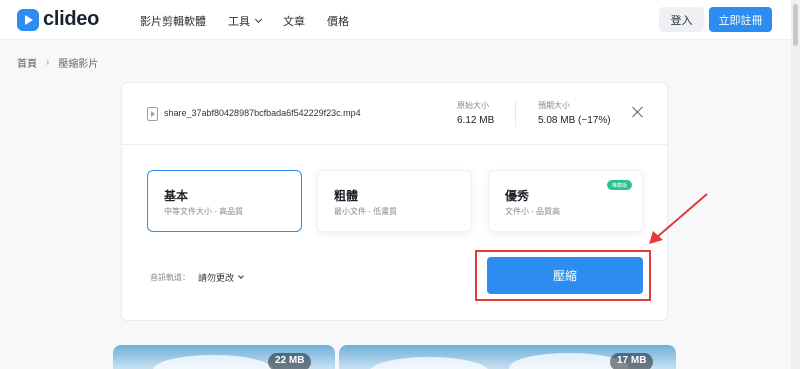 The height and width of the screenshot is (369, 800). What do you see at coordinates (28, 19) in the screenshot?
I see `logo-play-icon` at bounding box center [28, 19].